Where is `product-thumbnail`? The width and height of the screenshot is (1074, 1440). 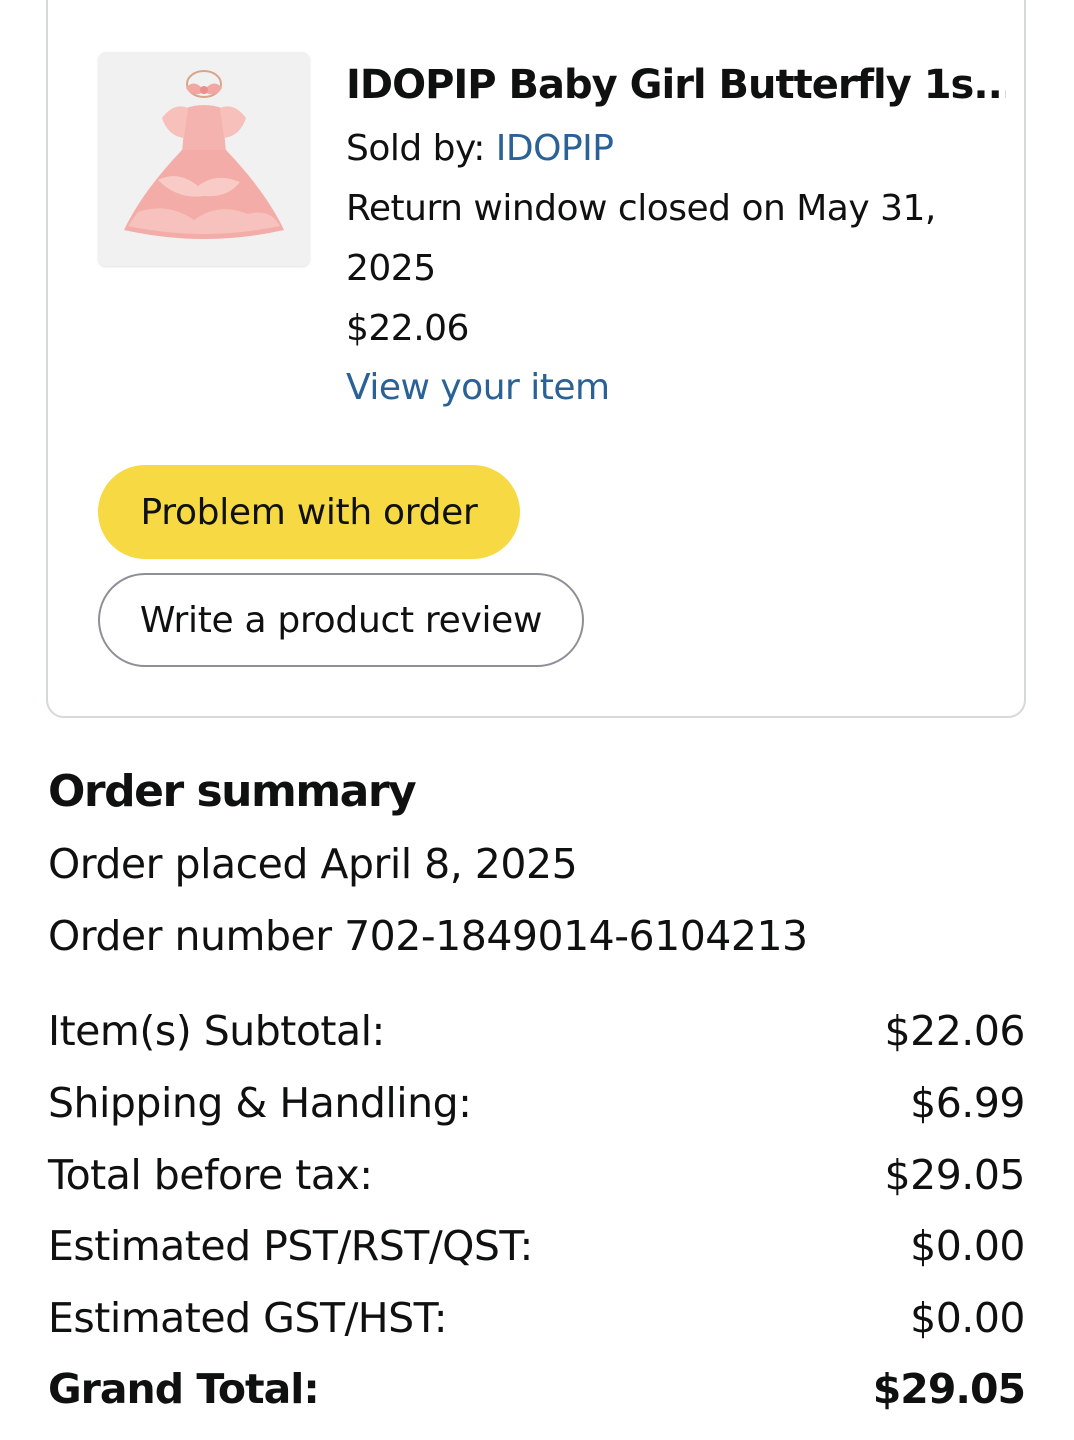 product-thumbnail is located at coordinates (204, 159).